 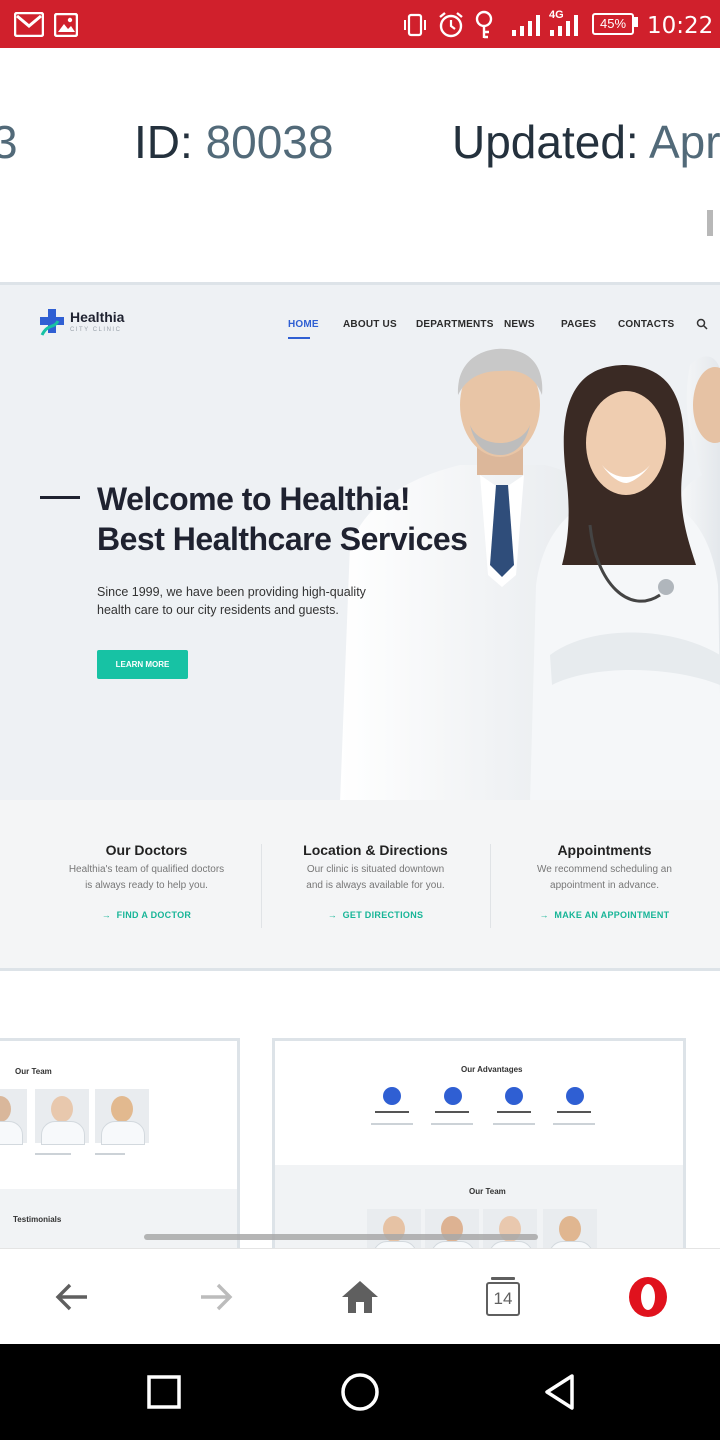 What do you see at coordinates (604, 869) in the screenshot?
I see `feature-desc-line1: We recommend scheduling an` at bounding box center [604, 869].